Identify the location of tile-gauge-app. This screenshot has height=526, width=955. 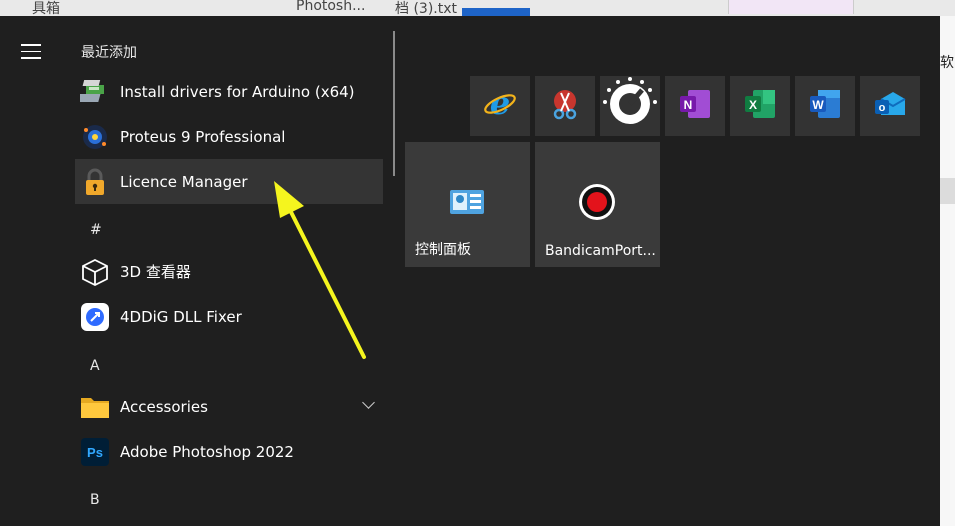
(630, 106).